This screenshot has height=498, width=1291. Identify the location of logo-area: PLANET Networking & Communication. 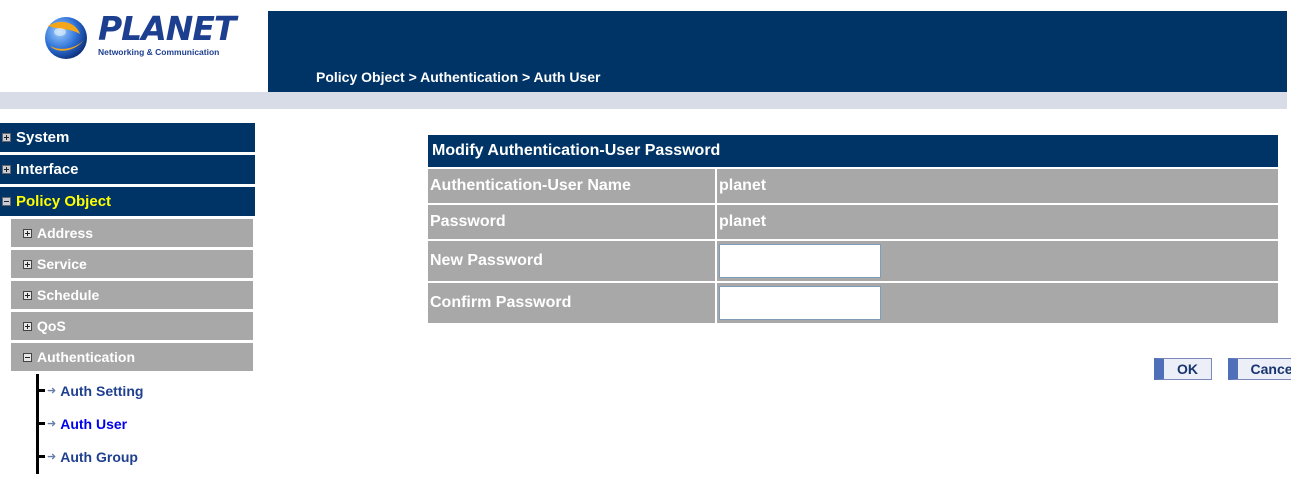
(134, 46).